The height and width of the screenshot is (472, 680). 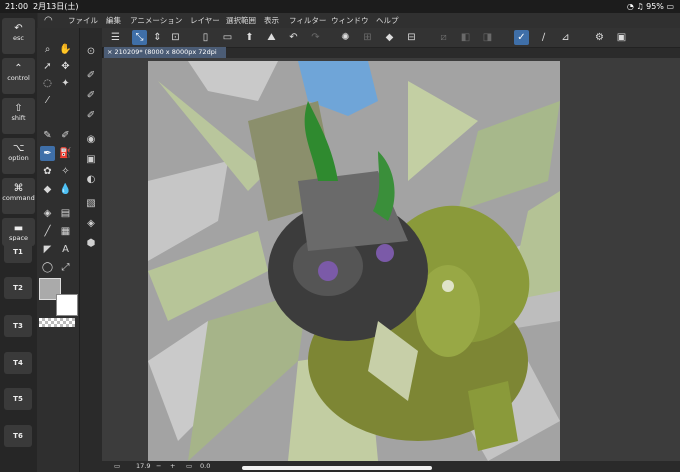 What do you see at coordinates (18, 326) in the screenshot?
I see `t3-key: T3` at bounding box center [18, 326].